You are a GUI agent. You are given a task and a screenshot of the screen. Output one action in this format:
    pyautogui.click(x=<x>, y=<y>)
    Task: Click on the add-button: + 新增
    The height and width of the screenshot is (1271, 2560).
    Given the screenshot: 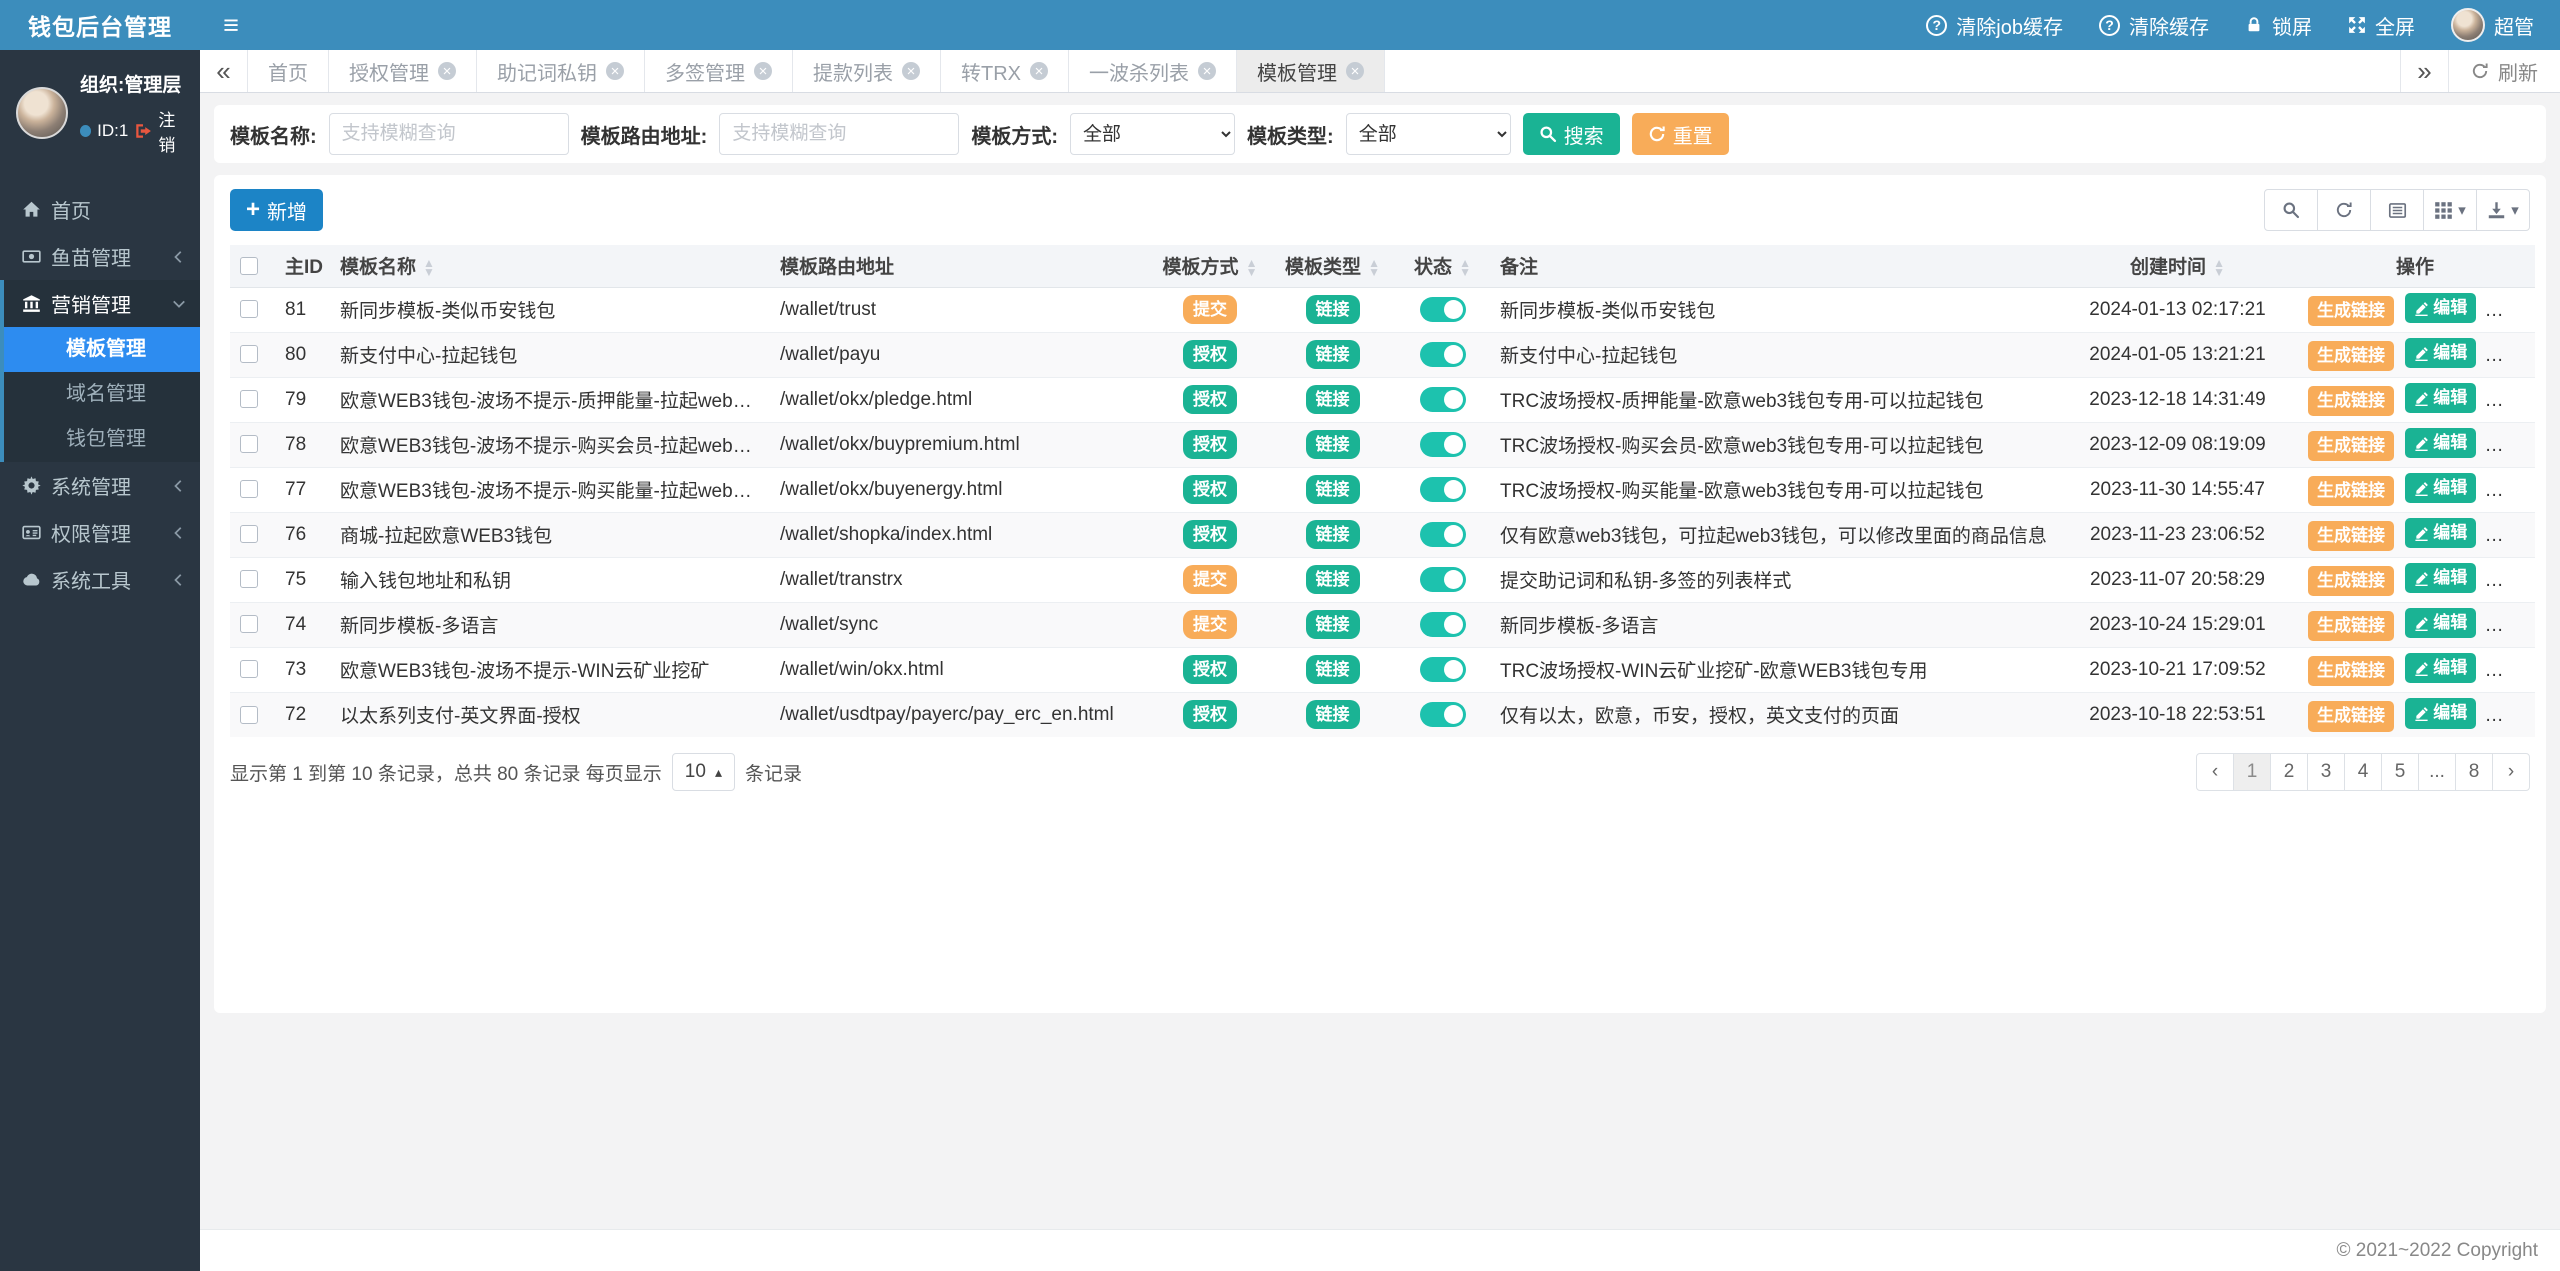 What is the action you would take?
    pyautogui.click(x=277, y=210)
    